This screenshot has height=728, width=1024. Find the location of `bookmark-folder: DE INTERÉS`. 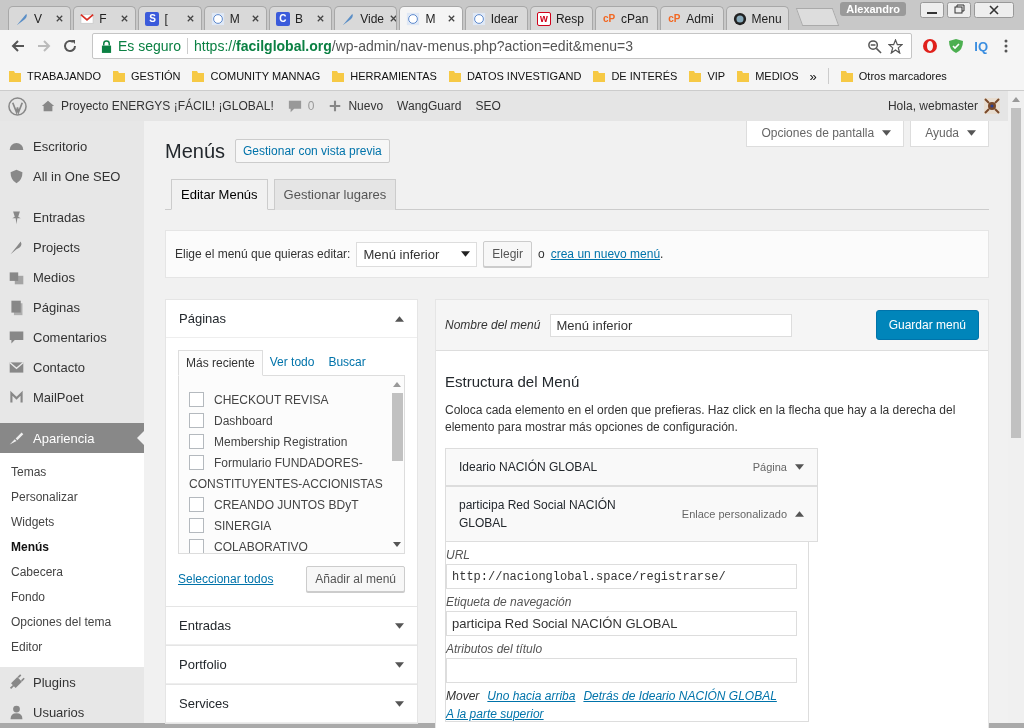

bookmark-folder: DE INTERÉS is located at coordinates (635, 76).